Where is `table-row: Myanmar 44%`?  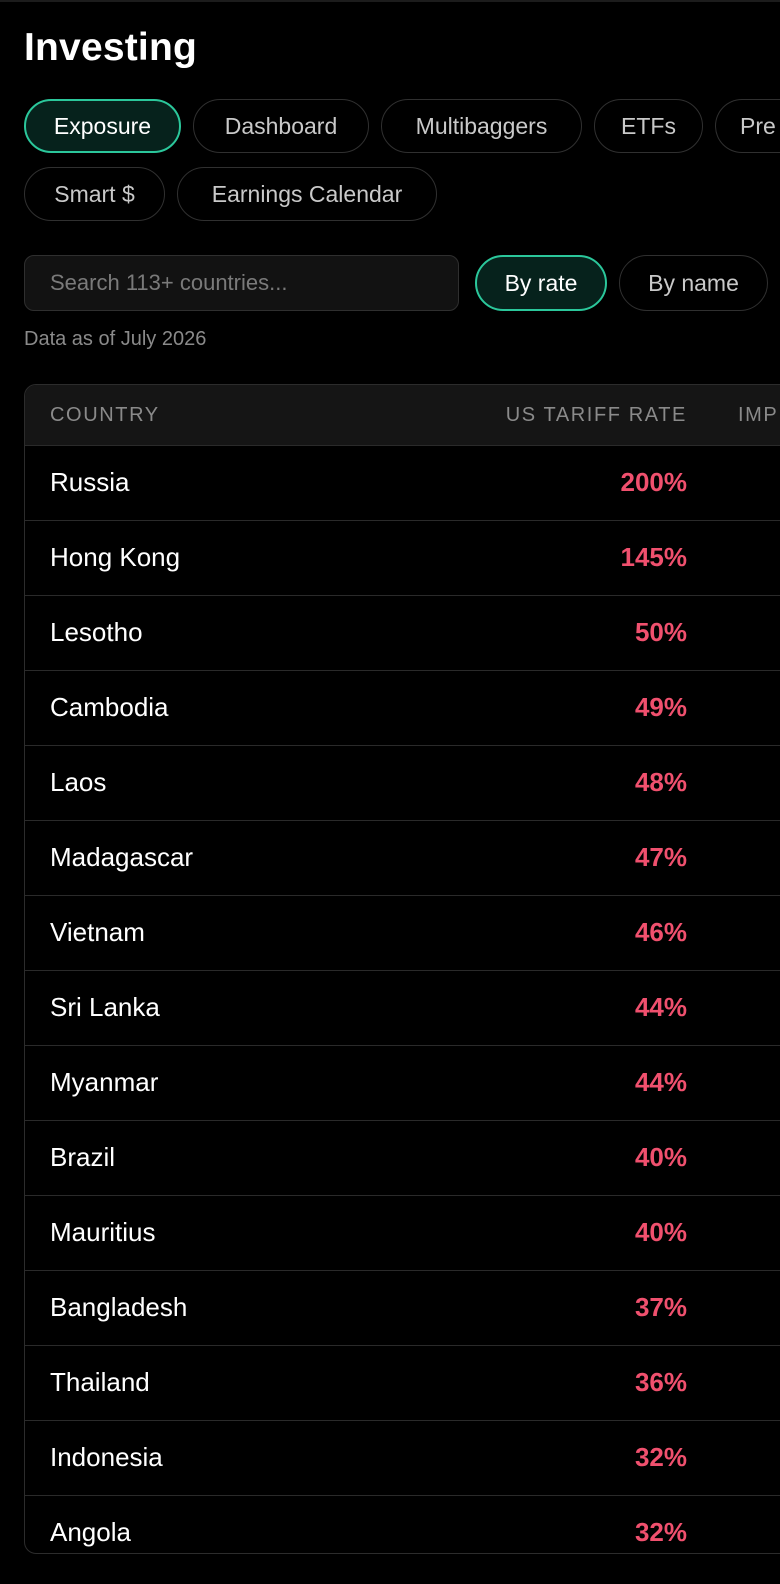 table-row: Myanmar 44% is located at coordinates (402, 1083).